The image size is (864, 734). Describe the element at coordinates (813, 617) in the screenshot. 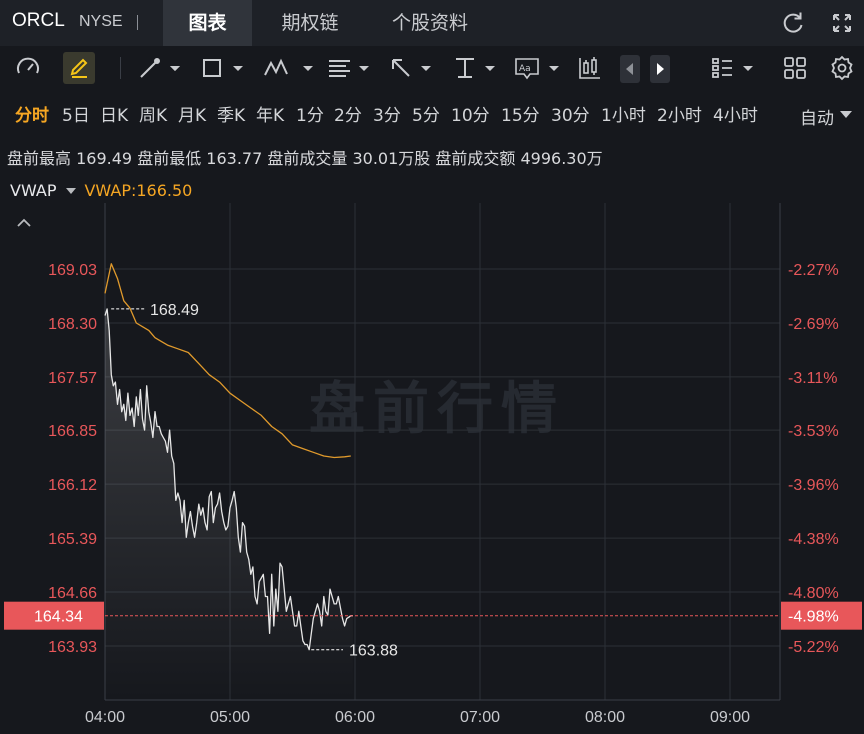

I see `current-pct-label: -4.98%` at that location.